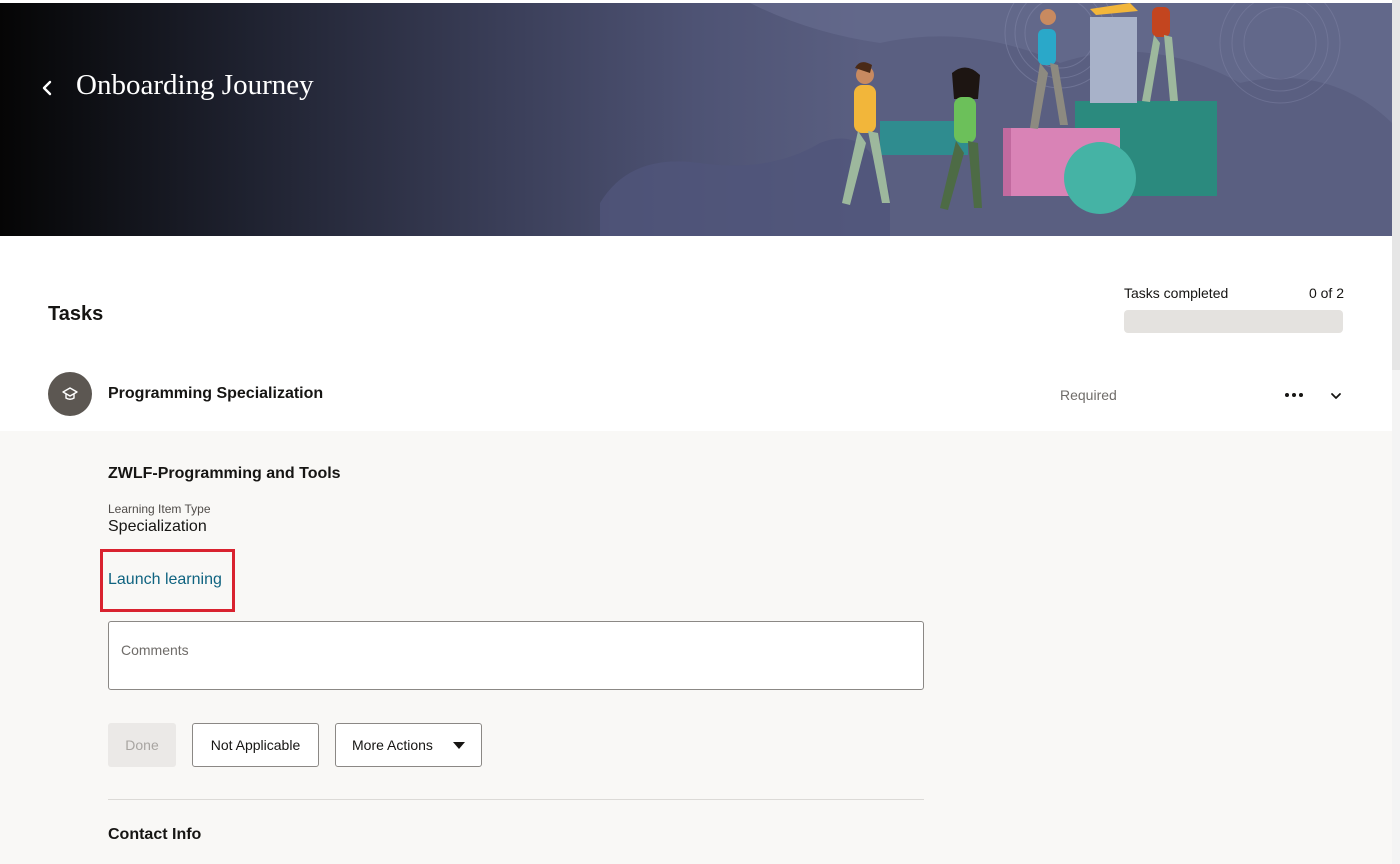 The width and height of the screenshot is (1400, 864). I want to click on done-button: Done, so click(142, 745).